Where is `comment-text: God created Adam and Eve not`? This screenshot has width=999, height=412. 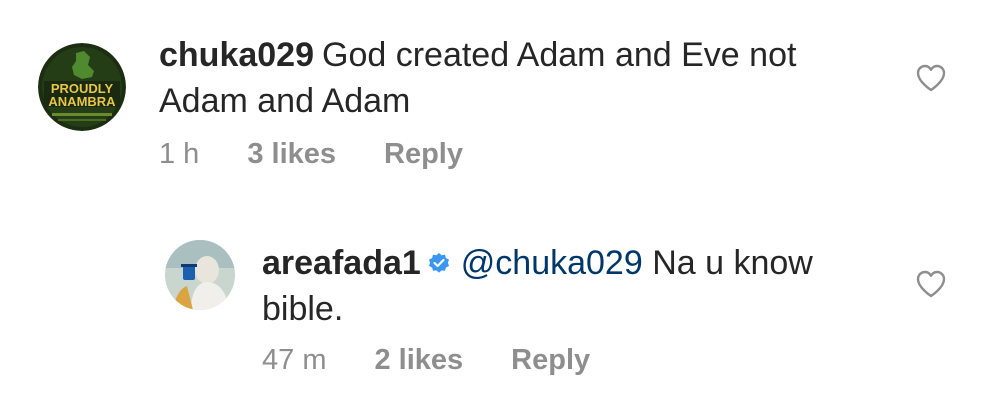
comment-text: God created Adam and Eve not is located at coordinates (559, 55).